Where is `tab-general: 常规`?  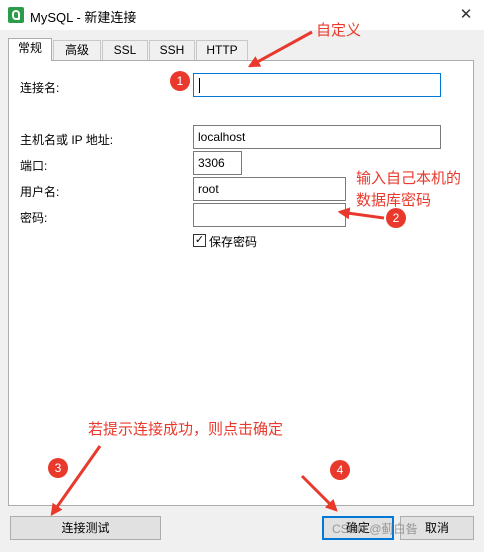
tab-general: 常规 is located at coordinates (30, 49).